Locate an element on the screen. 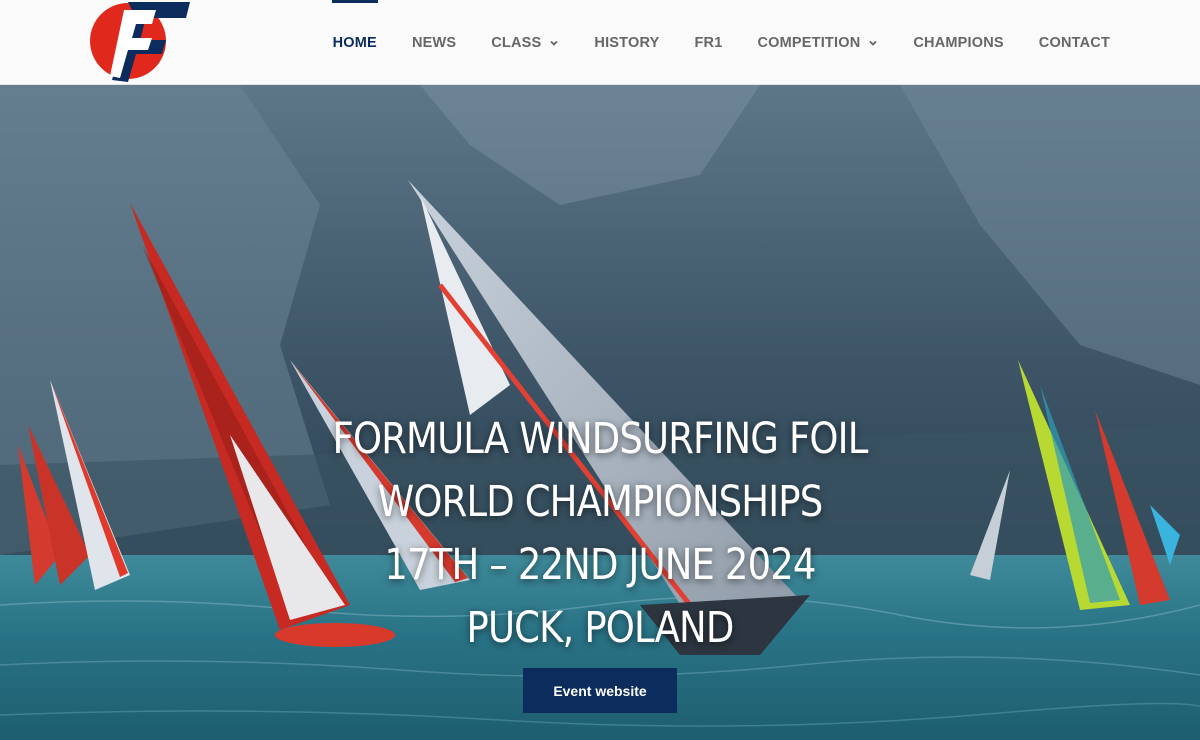 The height and width of the screenshot is (740, 1200). nav-home: HOME is located at coordinates (355, 42).